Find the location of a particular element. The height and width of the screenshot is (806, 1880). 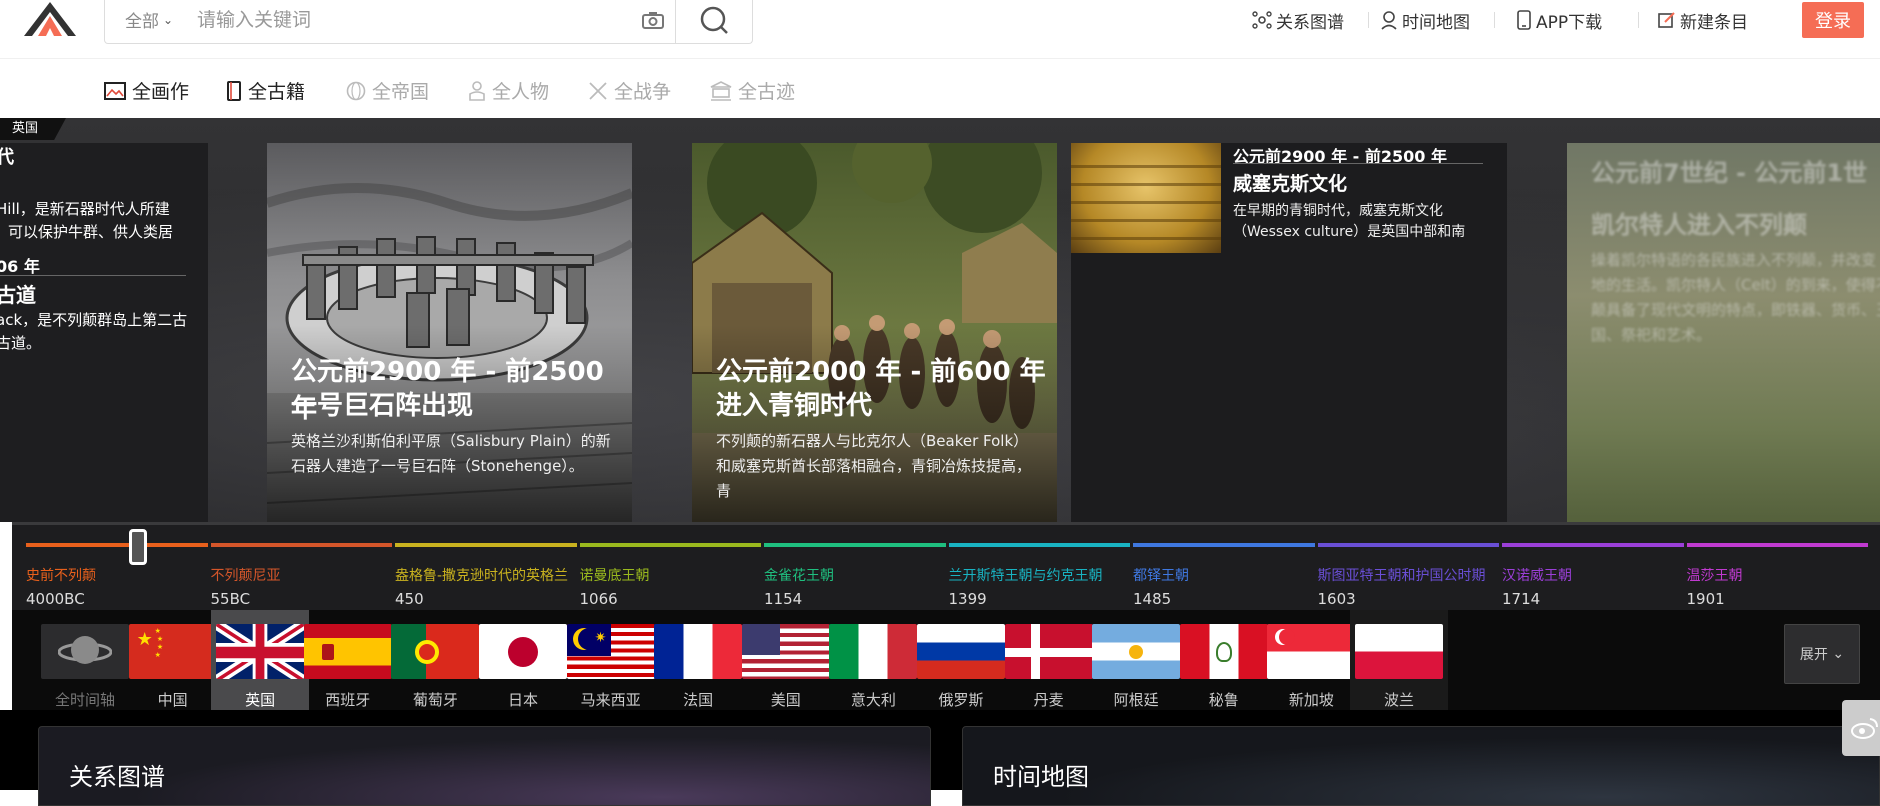

timeline-era: 盎格鲁-撒克逊时代的英格兰 450 is located at coordinates (481, 586).